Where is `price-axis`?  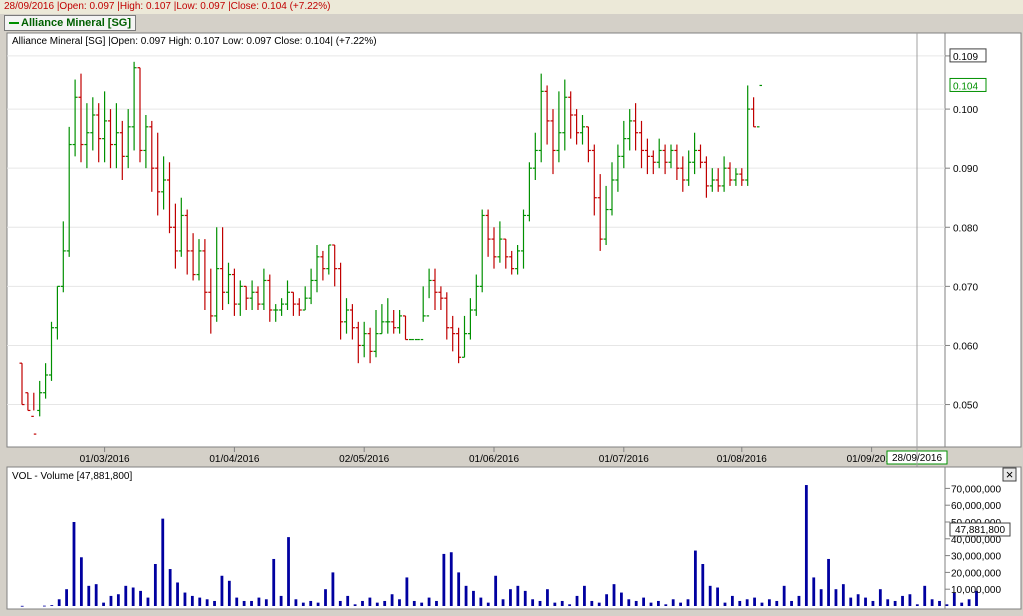
price-axis is located at coordinates (983, 240).